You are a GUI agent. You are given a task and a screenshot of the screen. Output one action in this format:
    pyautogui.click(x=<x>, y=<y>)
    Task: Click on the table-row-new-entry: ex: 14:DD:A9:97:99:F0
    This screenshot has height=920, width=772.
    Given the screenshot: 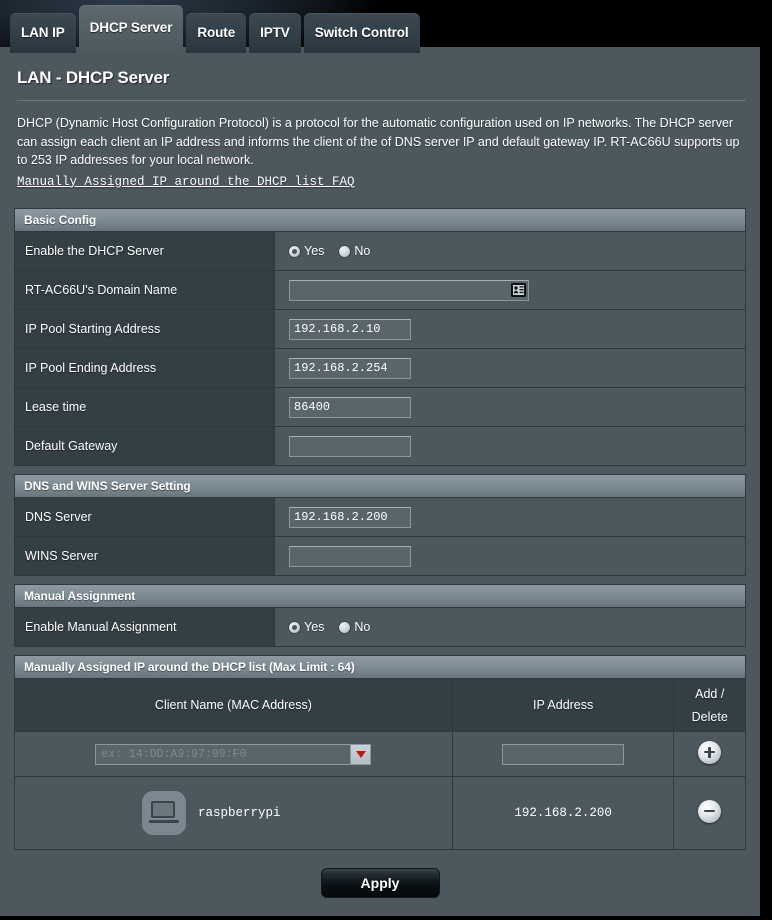 What is the action you would take?
    pyautogui.click(x=380, y=754)
    